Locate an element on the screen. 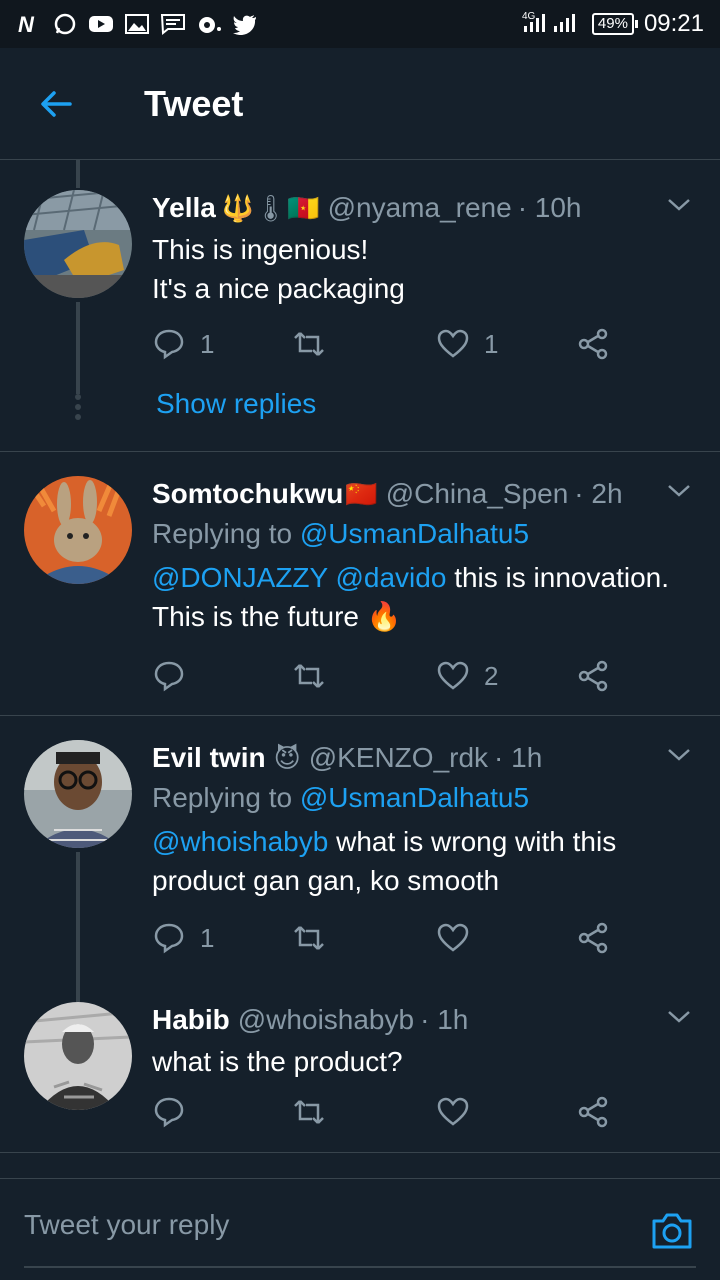  network-type: 4G is located at coordinates (529, 16).